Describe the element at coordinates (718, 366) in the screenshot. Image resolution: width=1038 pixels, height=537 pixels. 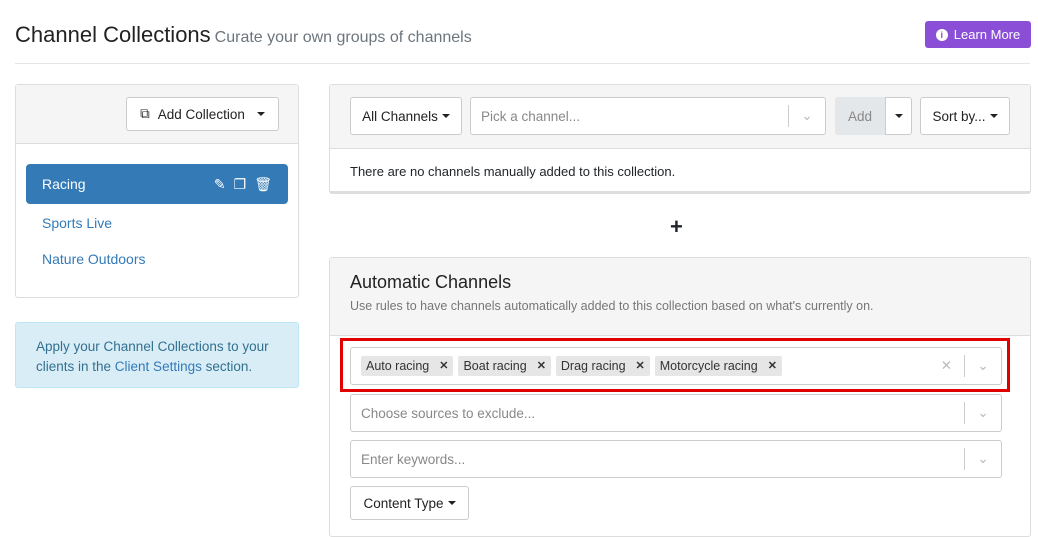
I see `tag: Motorcycle racing ✕` at that location.